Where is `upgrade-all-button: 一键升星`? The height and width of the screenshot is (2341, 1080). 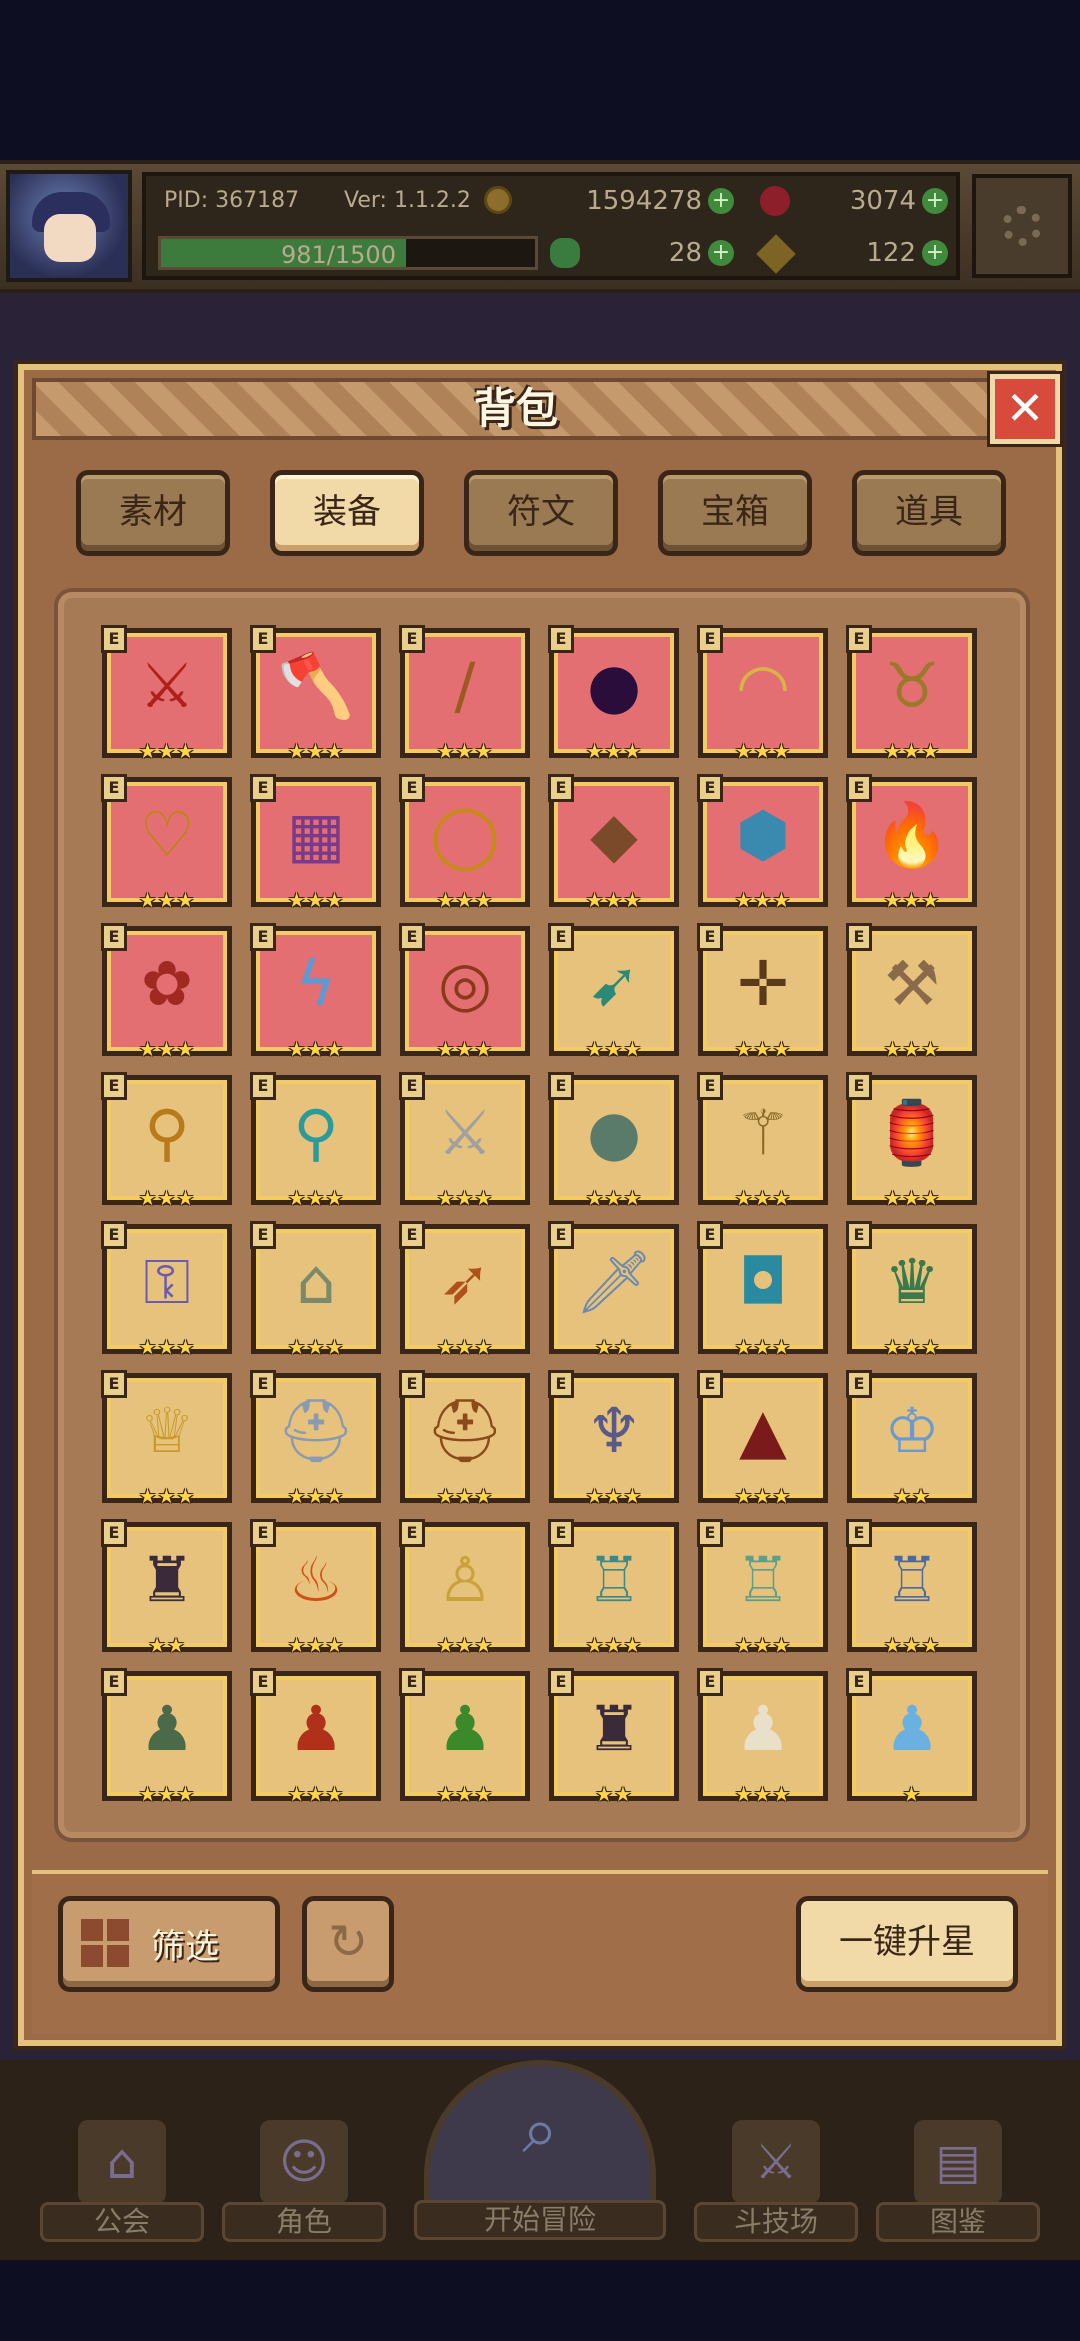 upgrade-all-button: 一键升星 is located at coordinates (907, 1944).